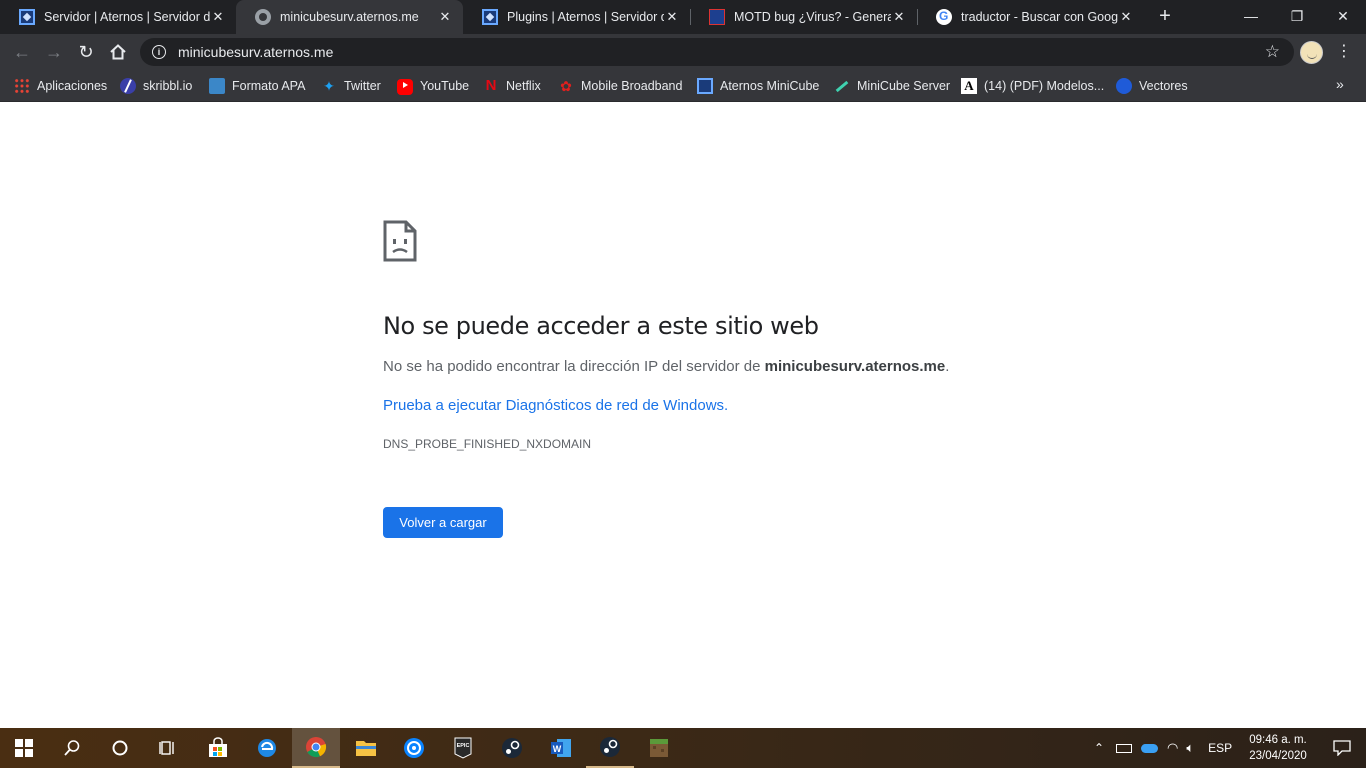 The width and height of the screenshot is (1366, 768). What do you see at coordinates (1190, 748) in the screenshot?
I see `volume-icon: 🔈︎` at bounding box center [1190, 748].